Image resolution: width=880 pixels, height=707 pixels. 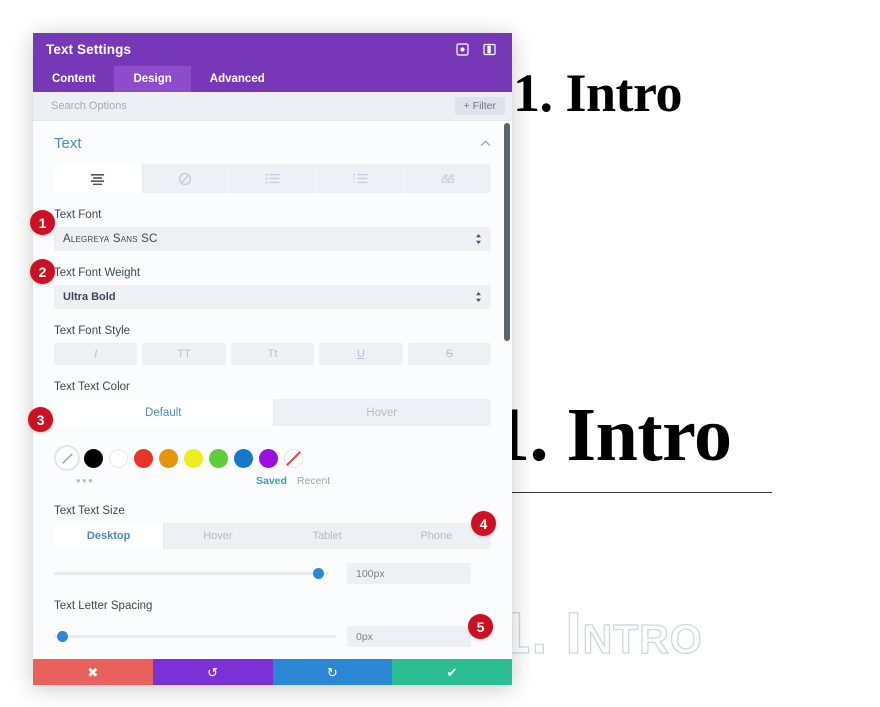 I want to click on saved-colors-tab: Saved, so click(x=271, y=481).